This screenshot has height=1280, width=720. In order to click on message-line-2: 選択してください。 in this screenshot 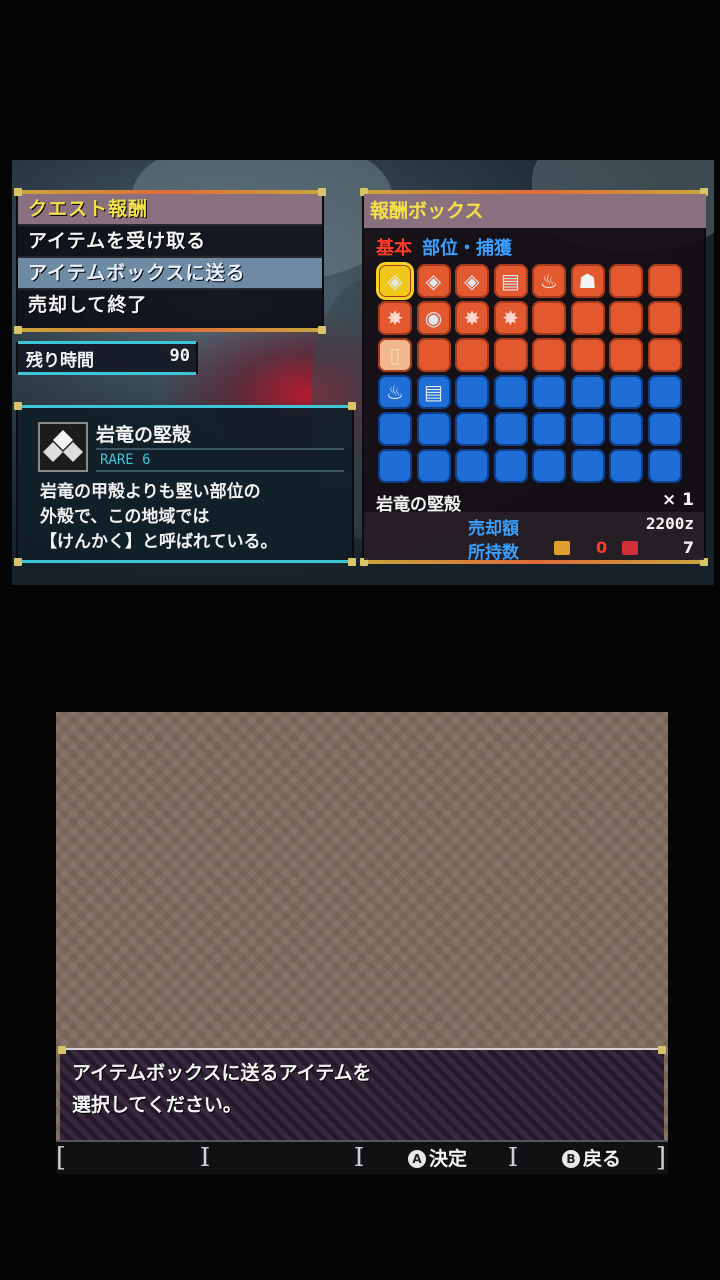, I will do `click(157, 1105)`.